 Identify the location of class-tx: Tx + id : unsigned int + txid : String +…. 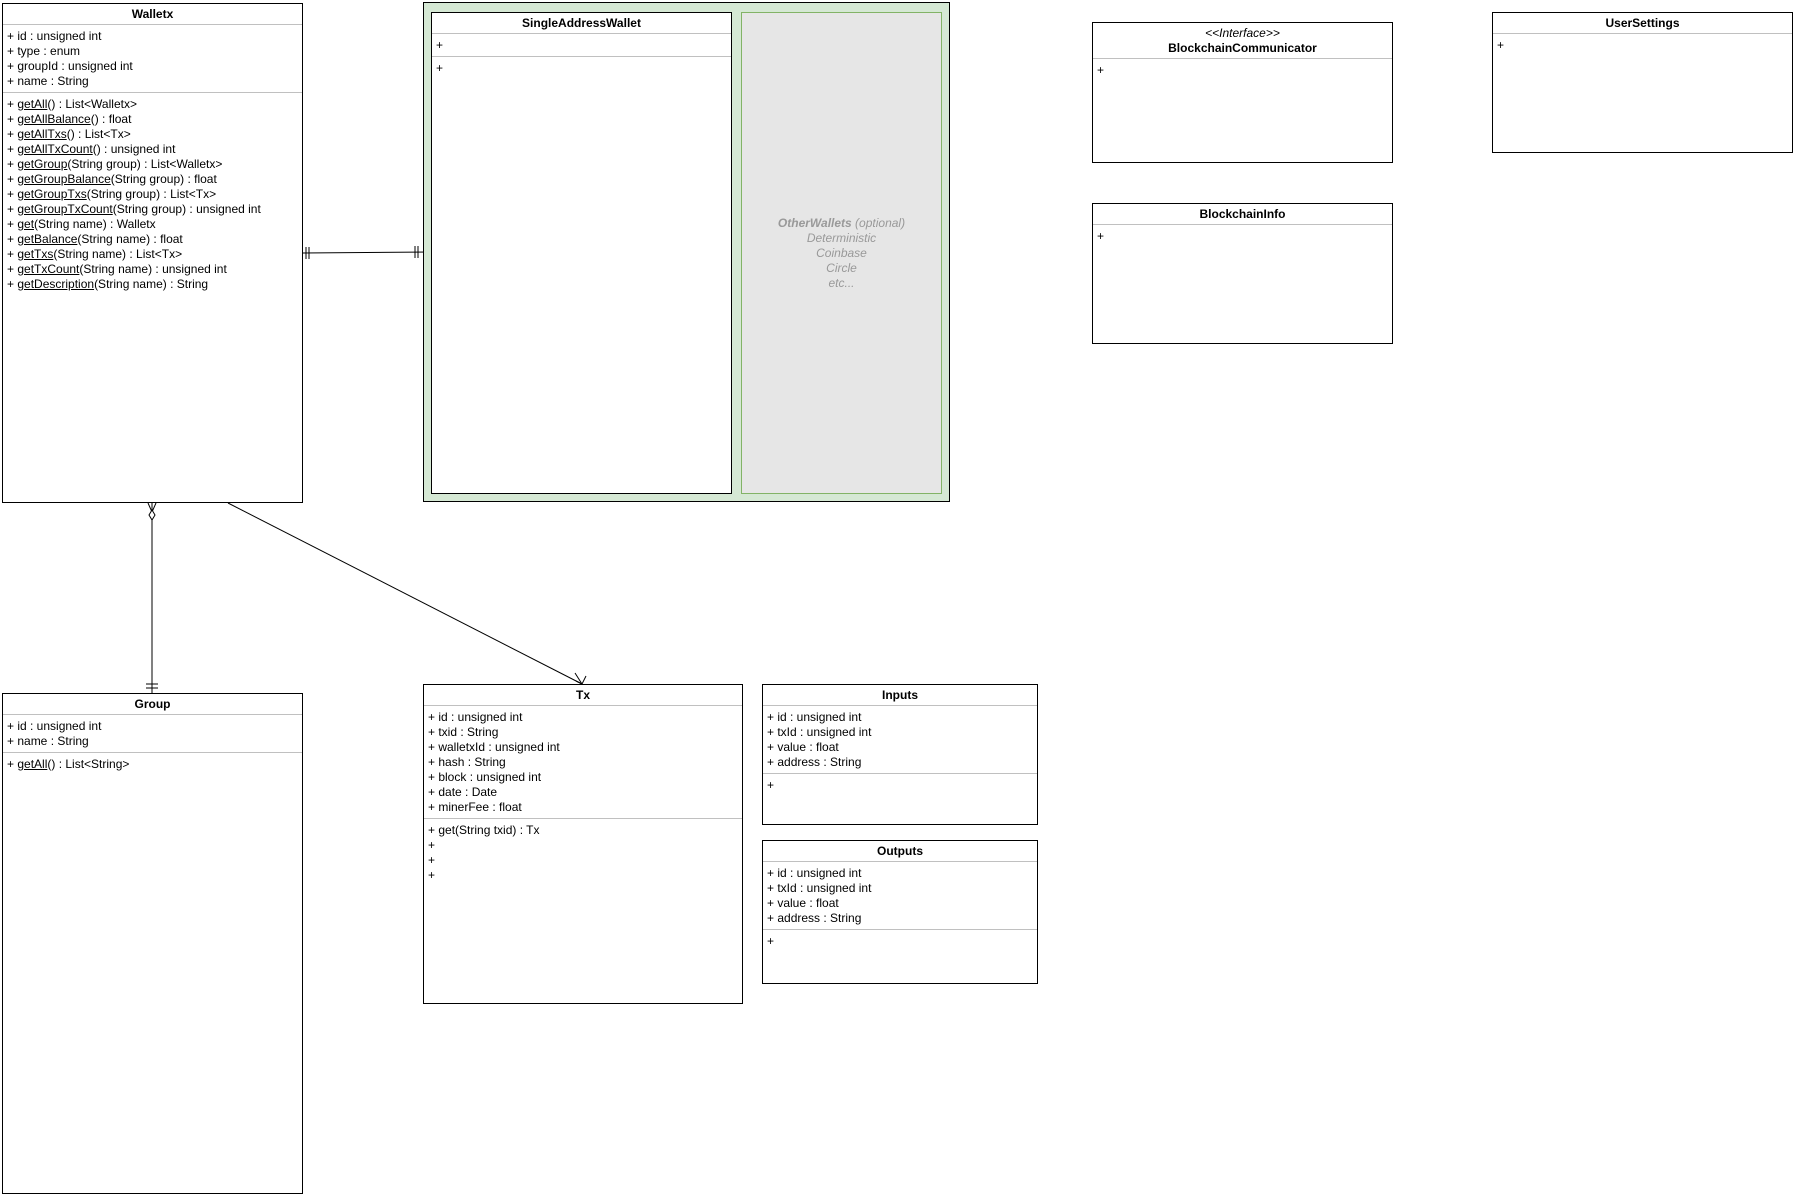
(583, 844).